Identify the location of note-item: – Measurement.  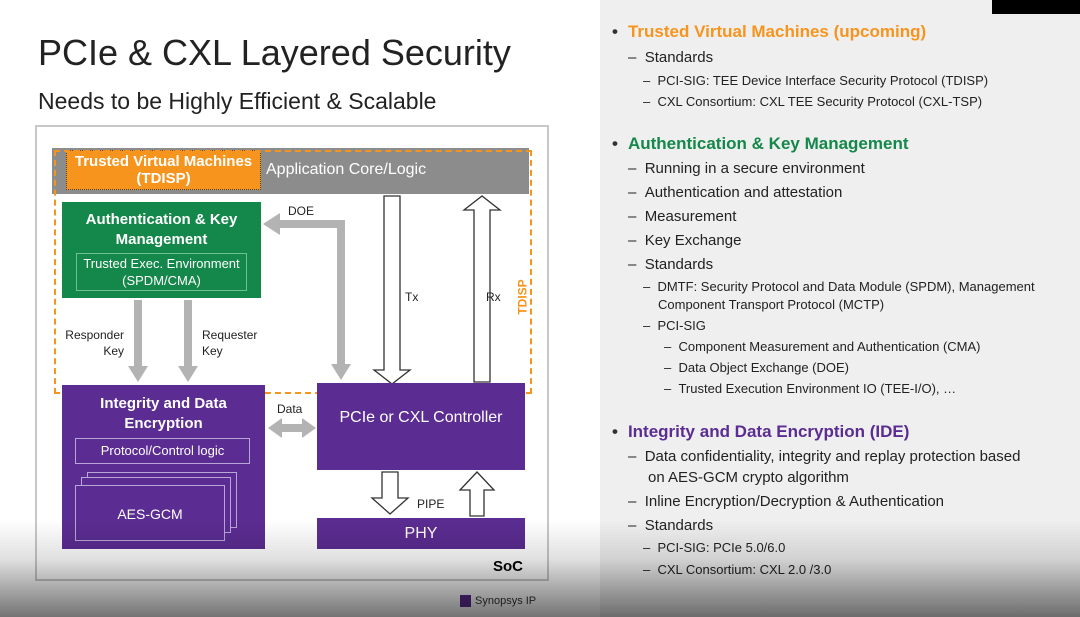
(682, 216).